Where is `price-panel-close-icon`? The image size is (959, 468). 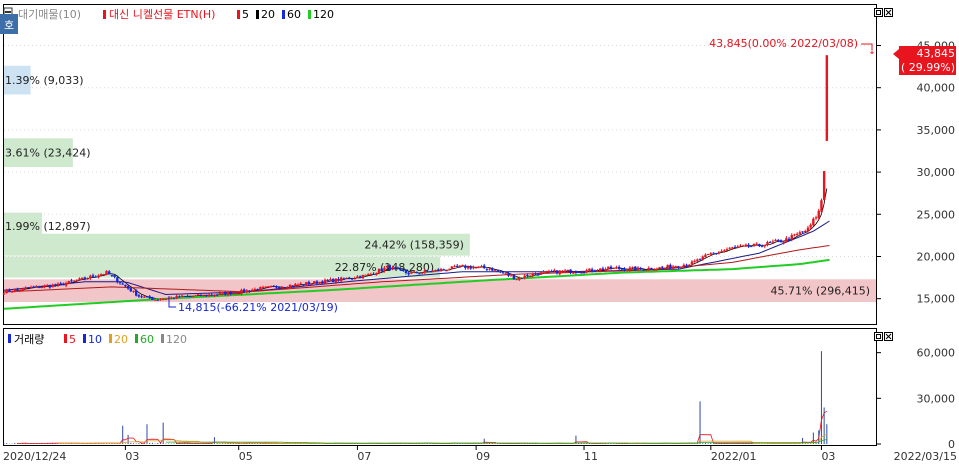
price-panel-close-icon is located at coordinates (888, 12).